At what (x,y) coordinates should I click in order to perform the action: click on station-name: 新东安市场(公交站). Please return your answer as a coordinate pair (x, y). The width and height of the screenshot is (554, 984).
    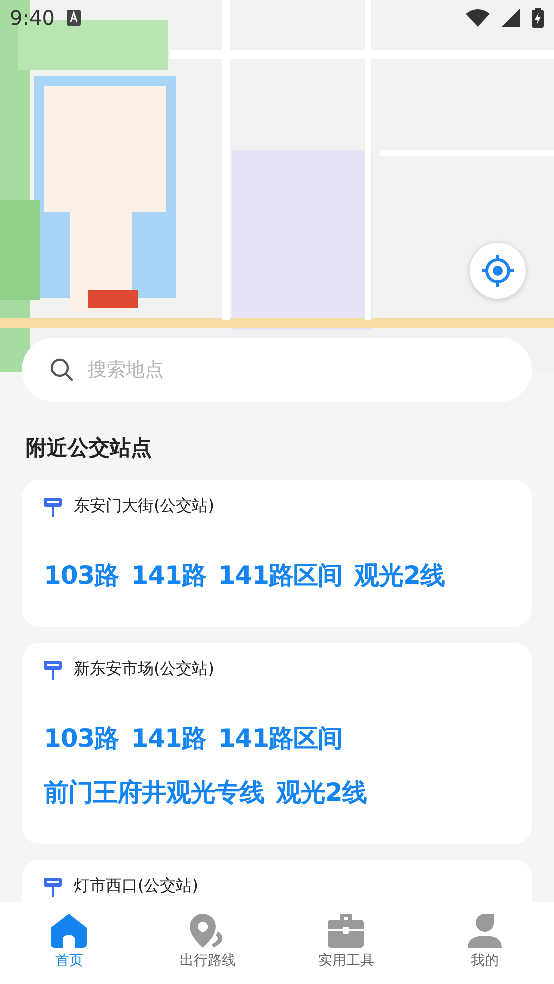
    Looking at the image, I should click on (144, 669).